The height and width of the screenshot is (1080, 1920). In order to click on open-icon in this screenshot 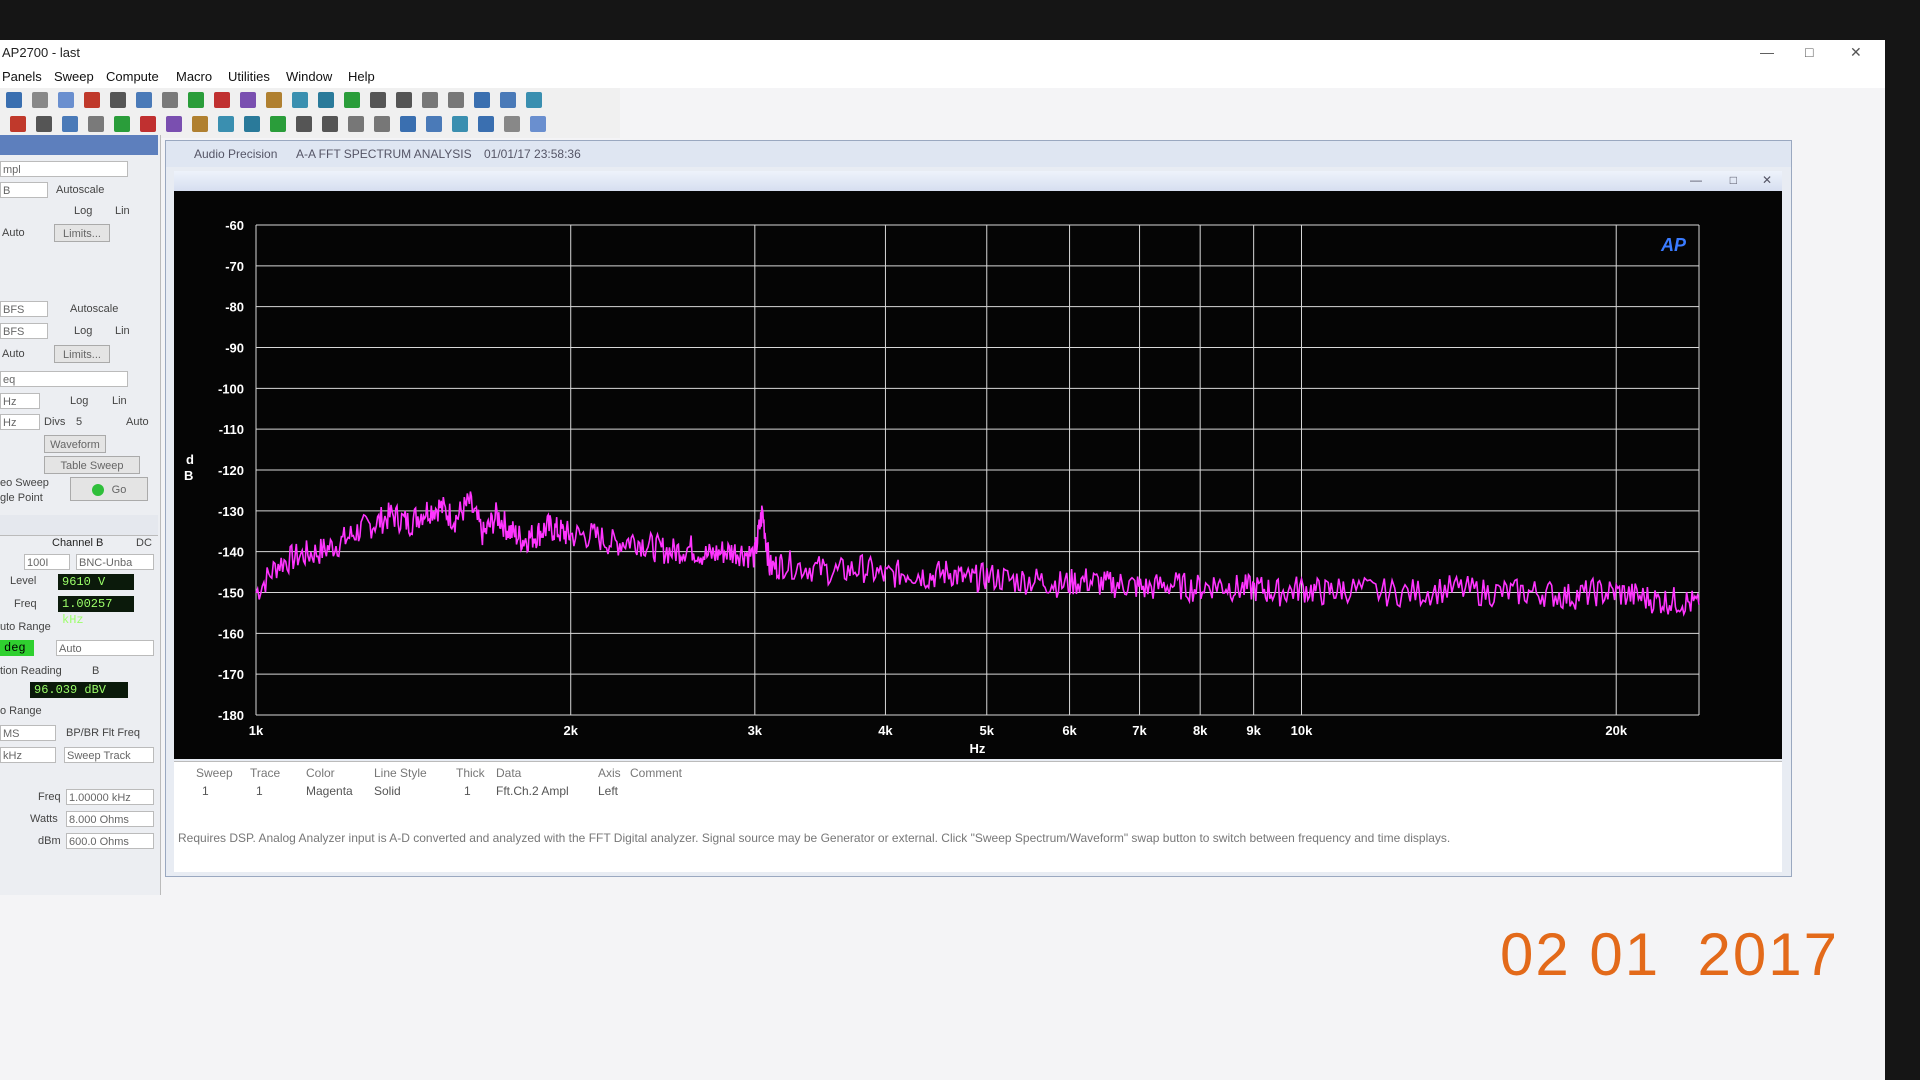, I will do `click(14, 100)`.